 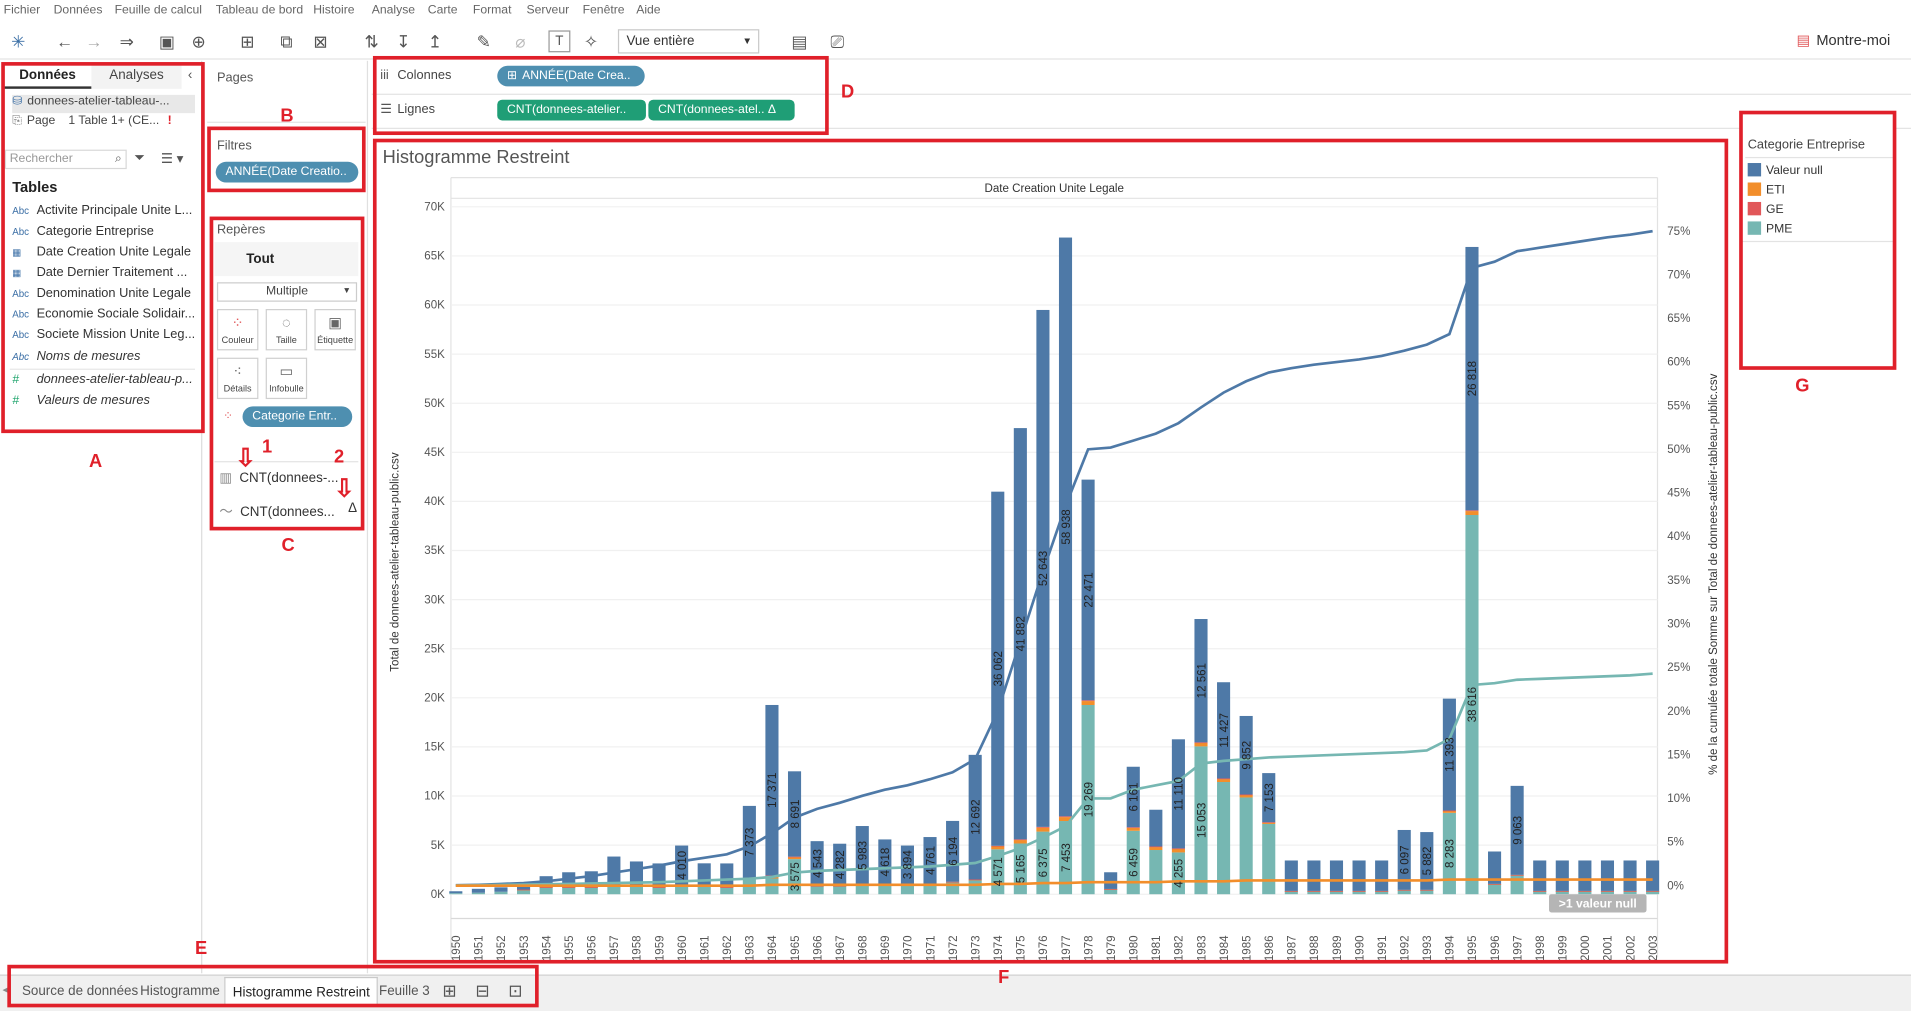 What do you see at coordinates (591, 41) in the screenshot?
I see `pin-icon: ✧` at bounding box center [591, 41].